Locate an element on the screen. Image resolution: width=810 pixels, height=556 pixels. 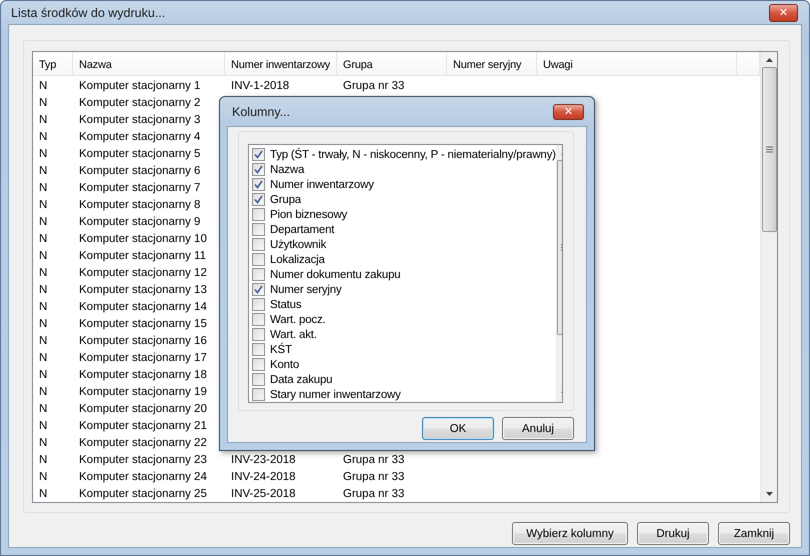
table-cell-text: Komputer stacjonarny 1 is located at coordinates (140, 86).